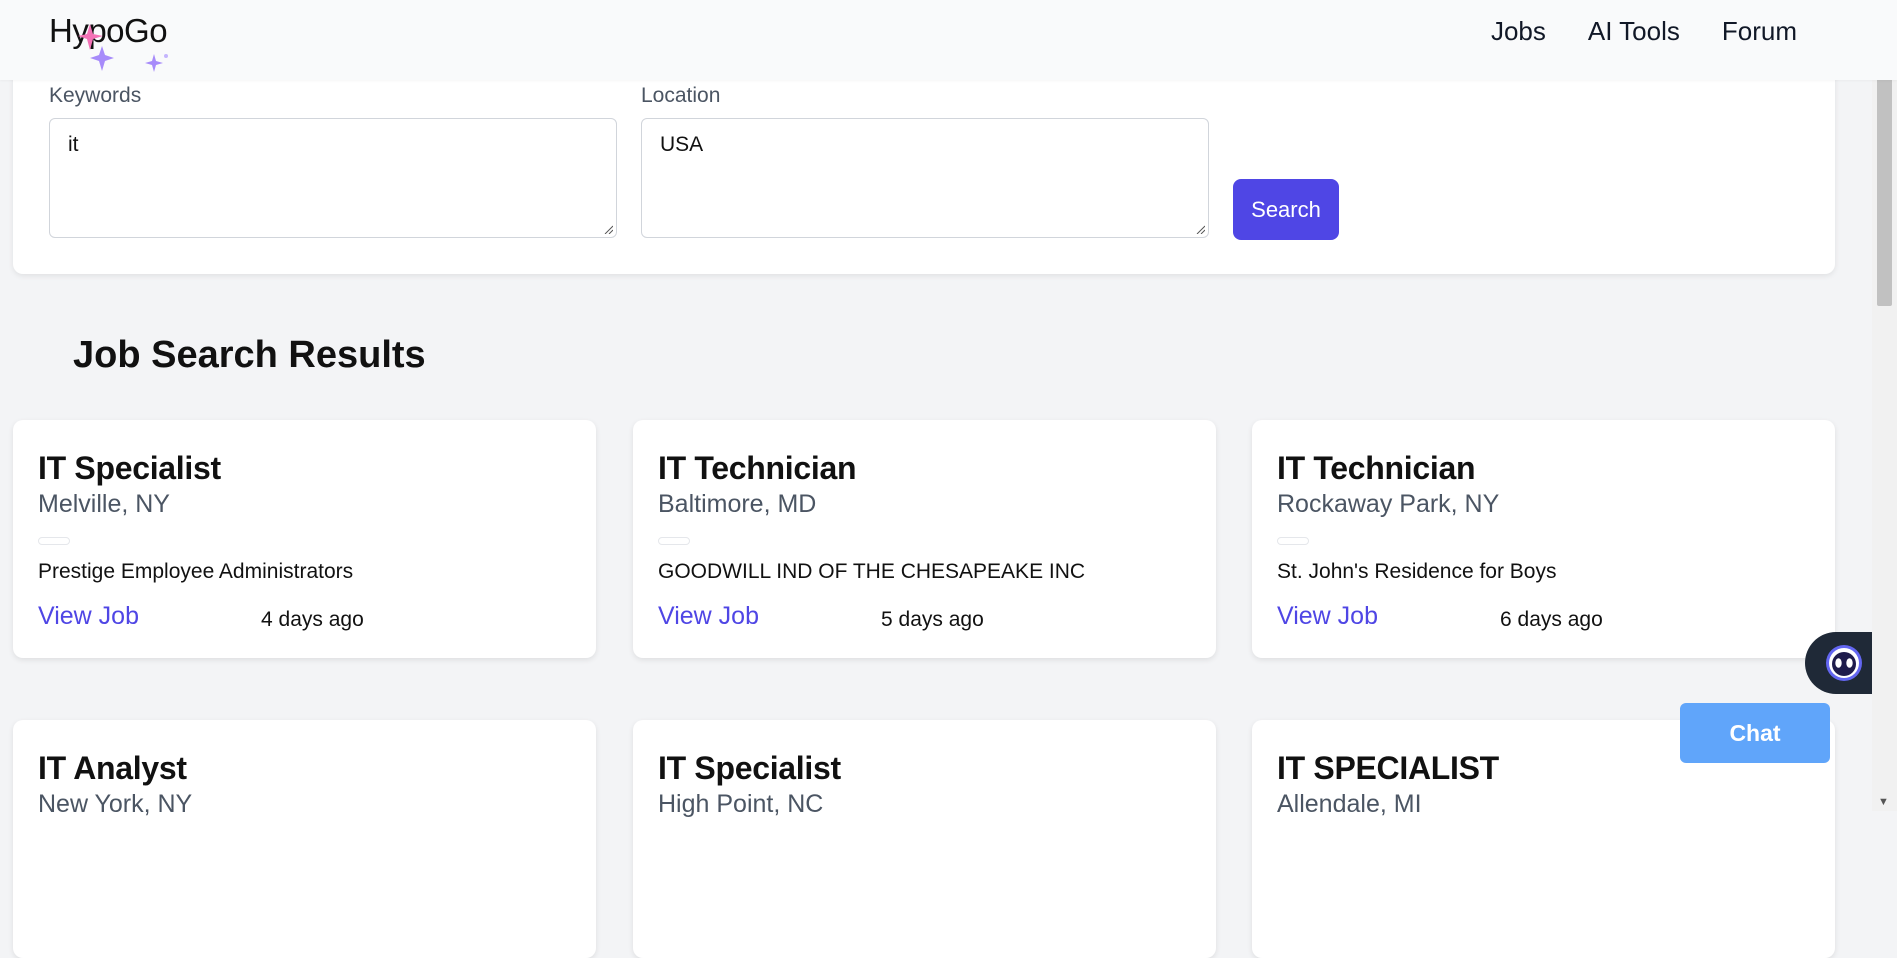 This screenshot has width=1897, height=958. I want to click on nav-forum: Forum, so click(1759, 31).